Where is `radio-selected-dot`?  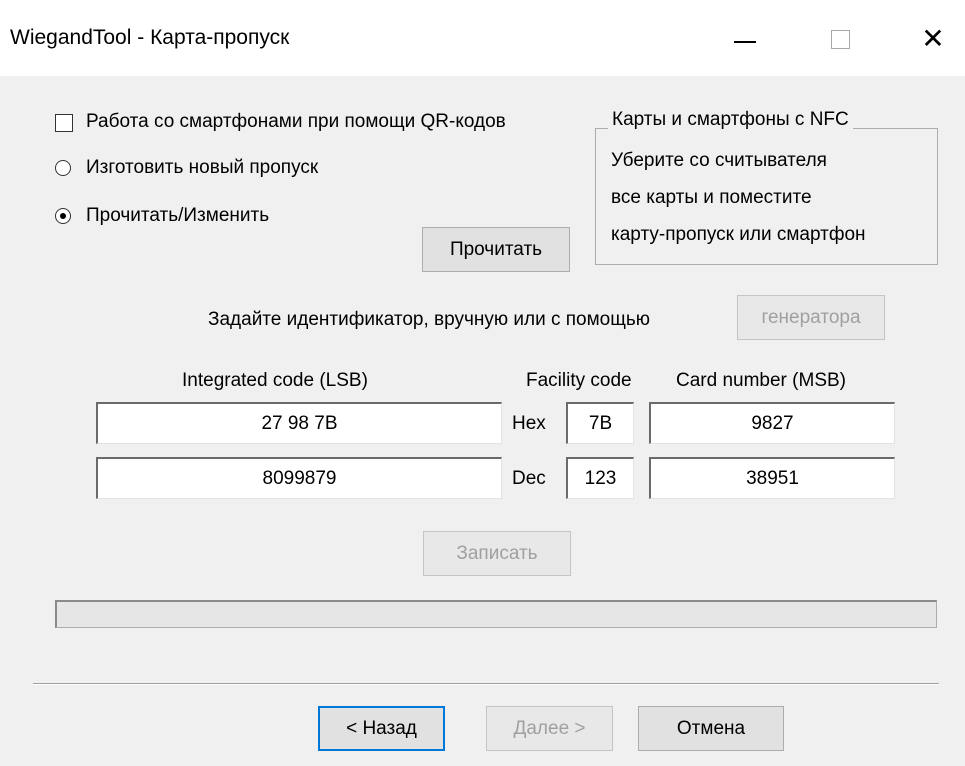
radio-selected-dot is located at coordinates (63, 216).